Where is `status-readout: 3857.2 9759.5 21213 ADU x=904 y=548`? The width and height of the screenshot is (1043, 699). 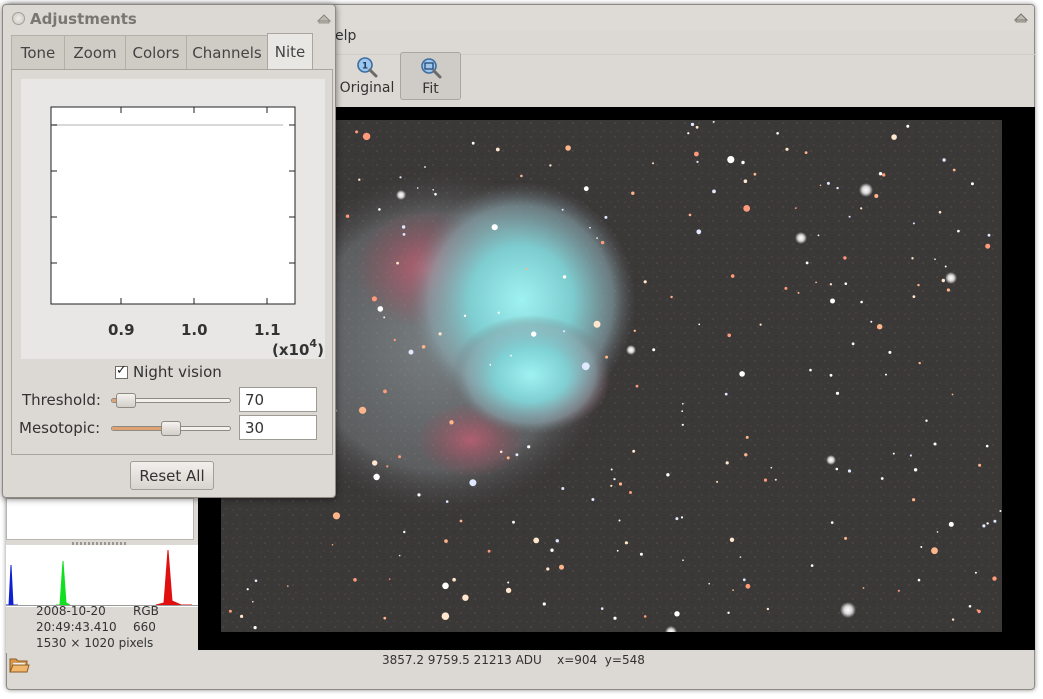
status-readout: 3857.2 9759.5 21213 ADU x=904 y=548 is located at coordinates (513, 660).